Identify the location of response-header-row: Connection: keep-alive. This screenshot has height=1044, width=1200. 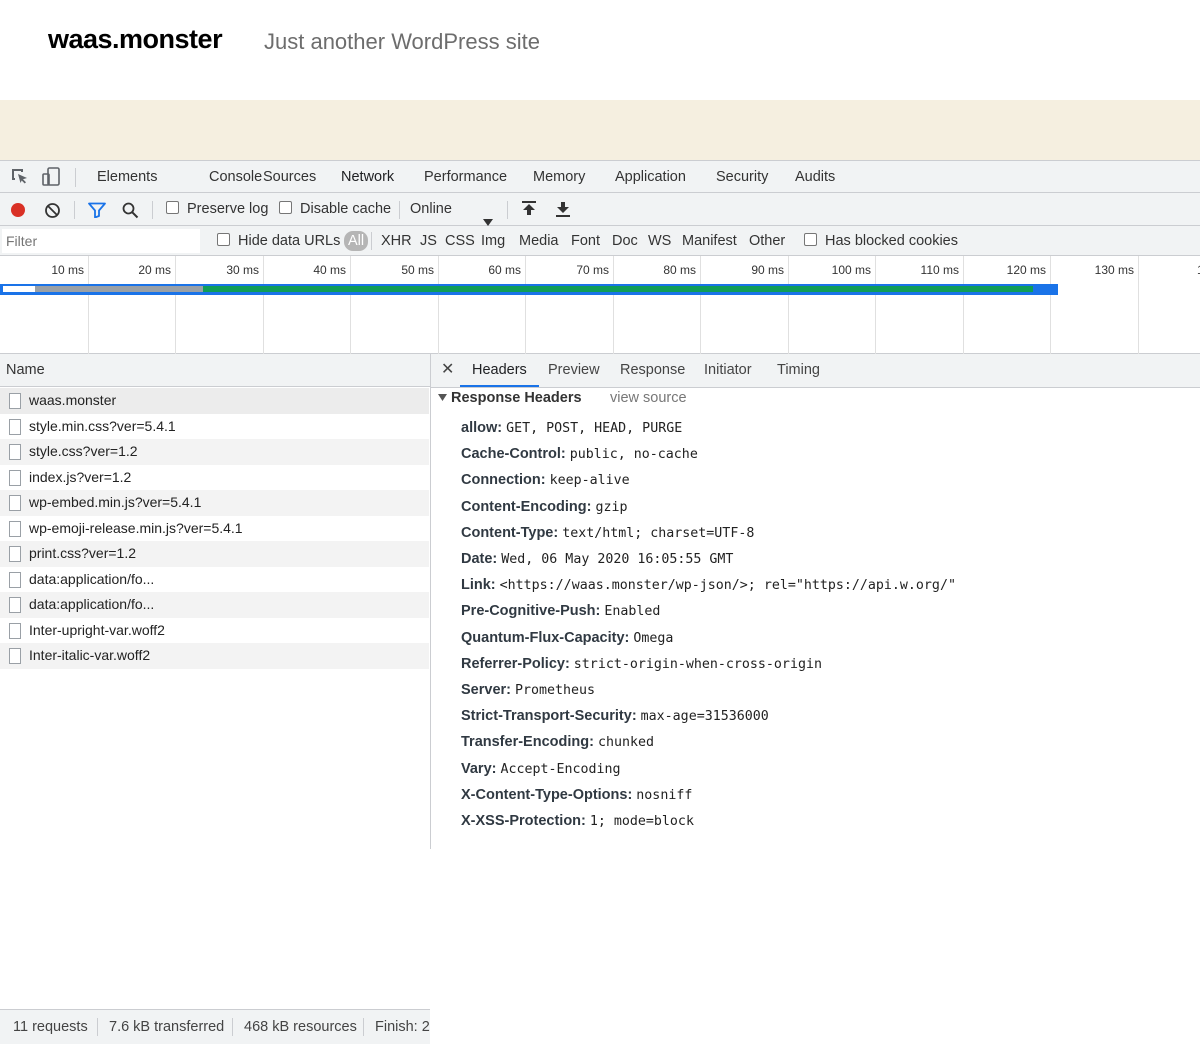
(545, 480).